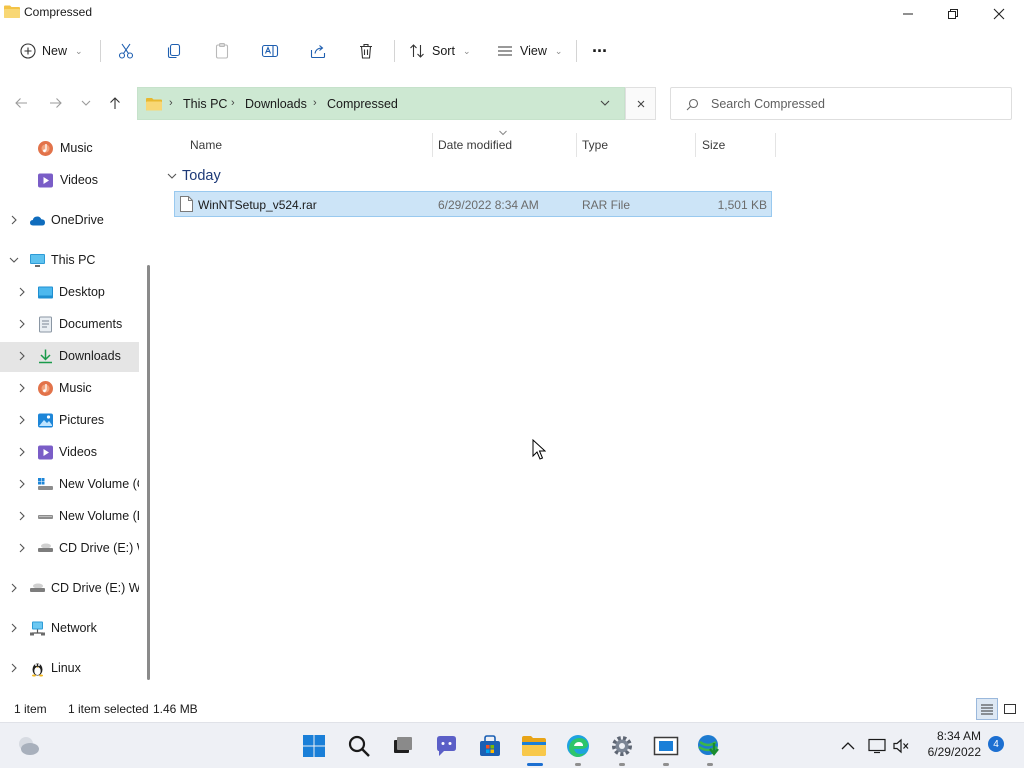  Describe the element at coordinates (69, 485) in the screenshot. I see `sidebar-item-volume-c: New Volume (C` at that location.